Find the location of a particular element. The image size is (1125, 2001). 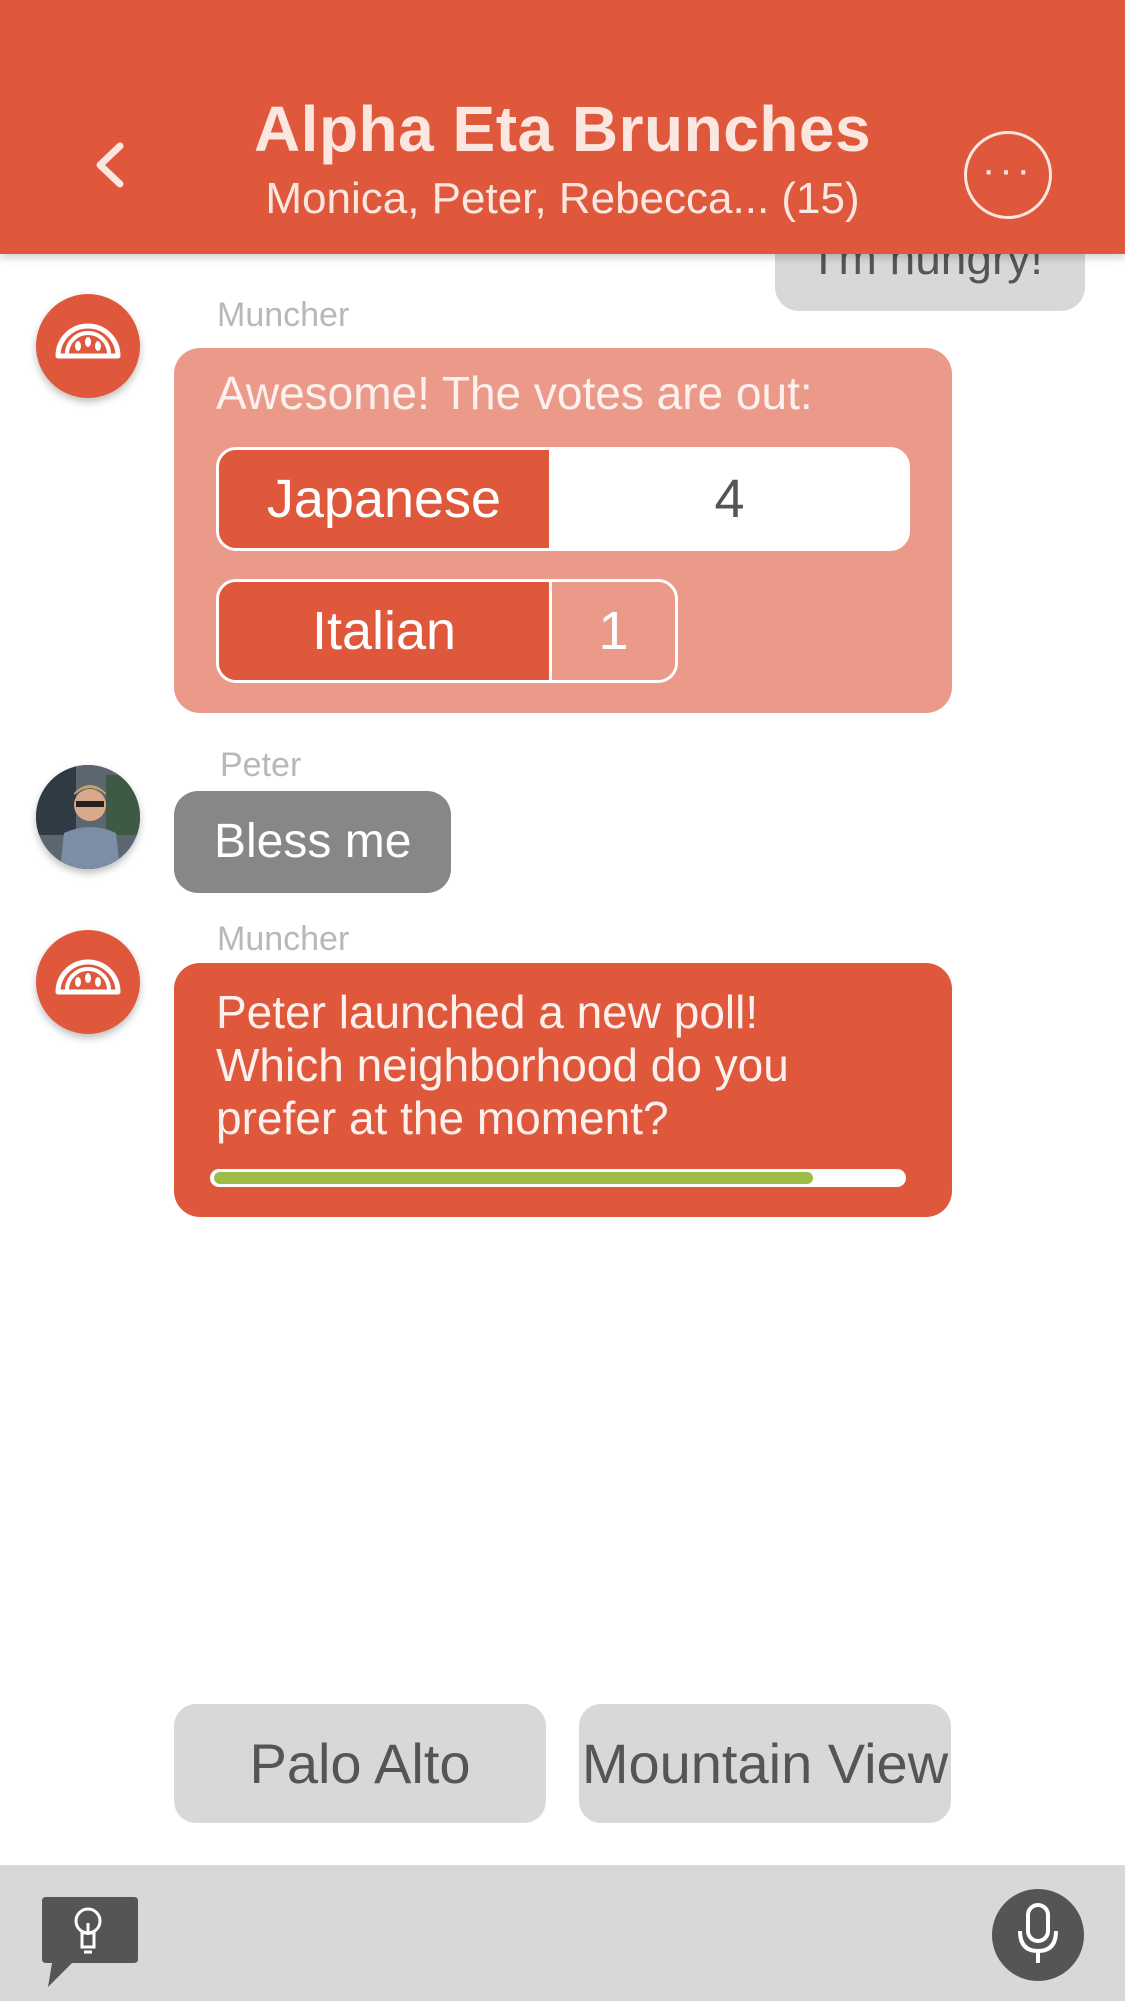

more-button: ··· is located at coordinates (1008, 175).